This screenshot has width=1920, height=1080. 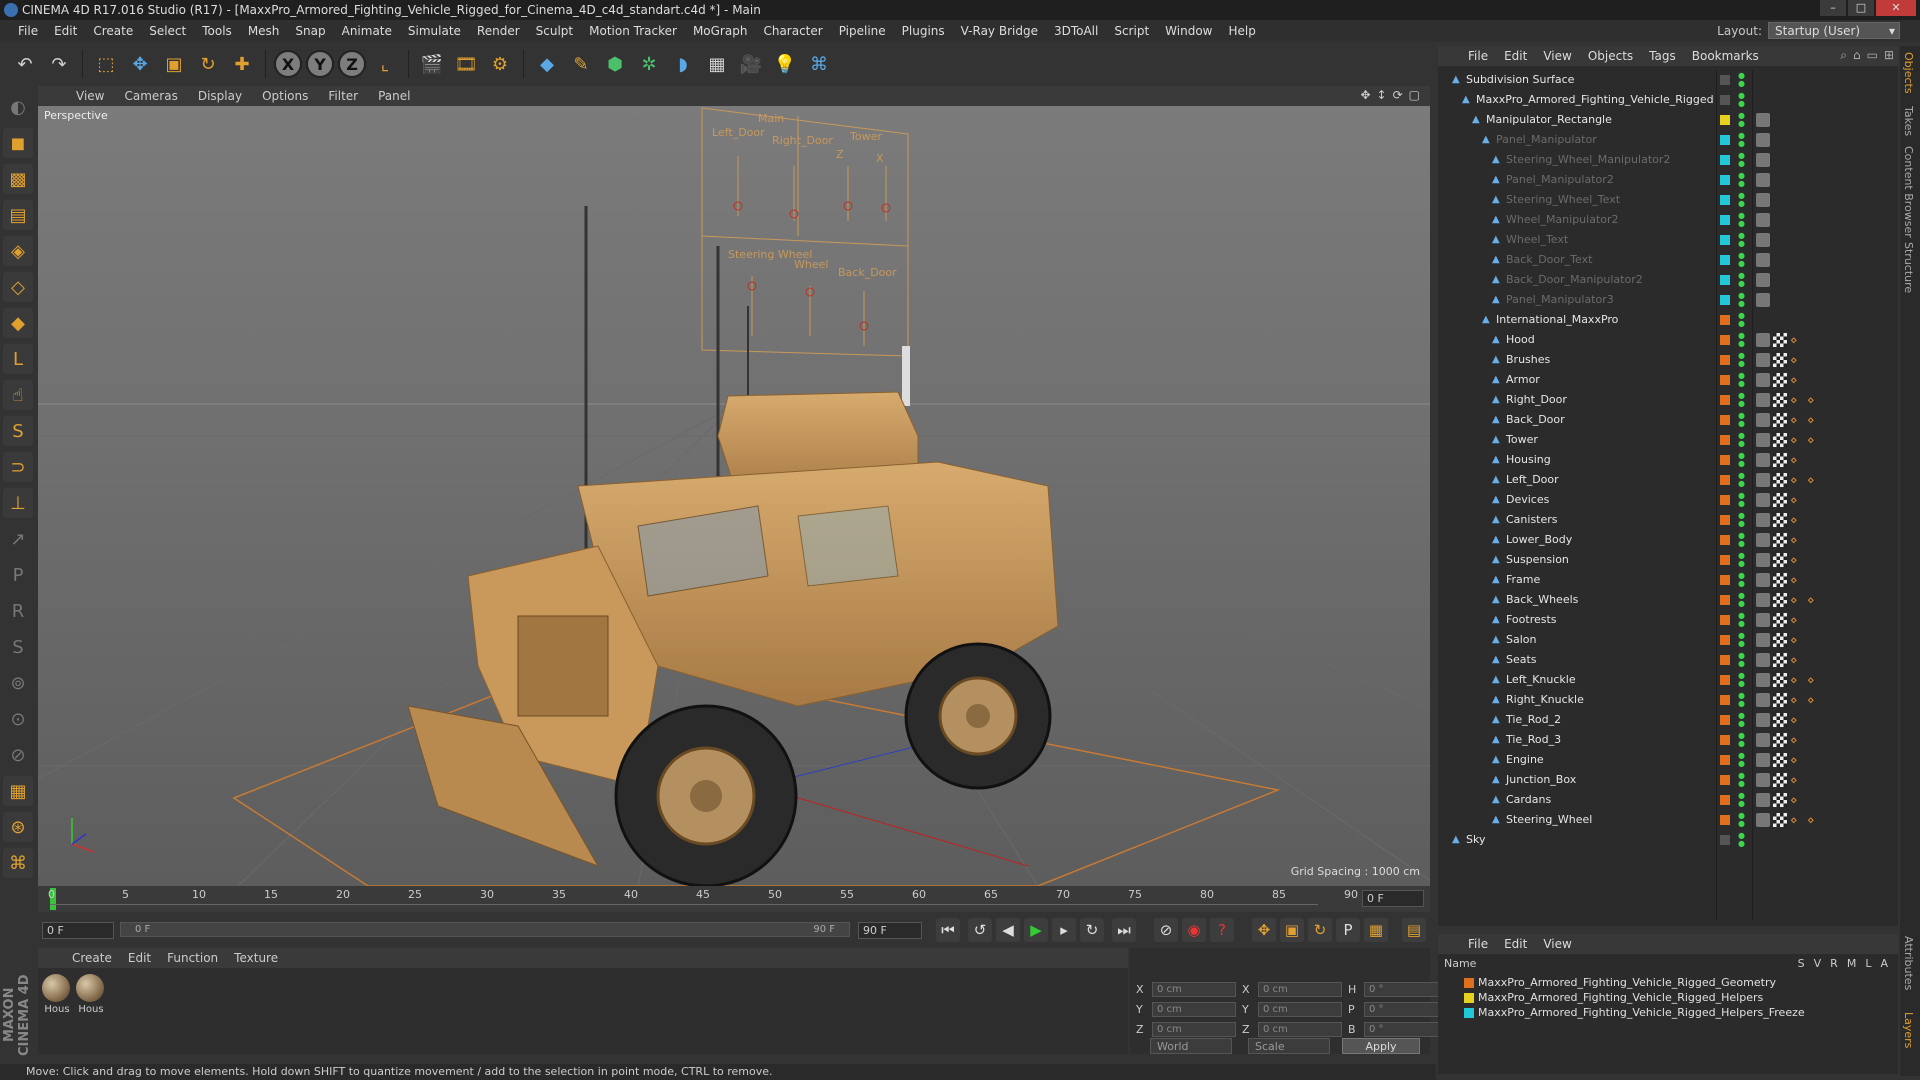 I want to click on object-row: ▲ Tie_Rod_3 ● ● ⋄, so click(x=1668, y=740).